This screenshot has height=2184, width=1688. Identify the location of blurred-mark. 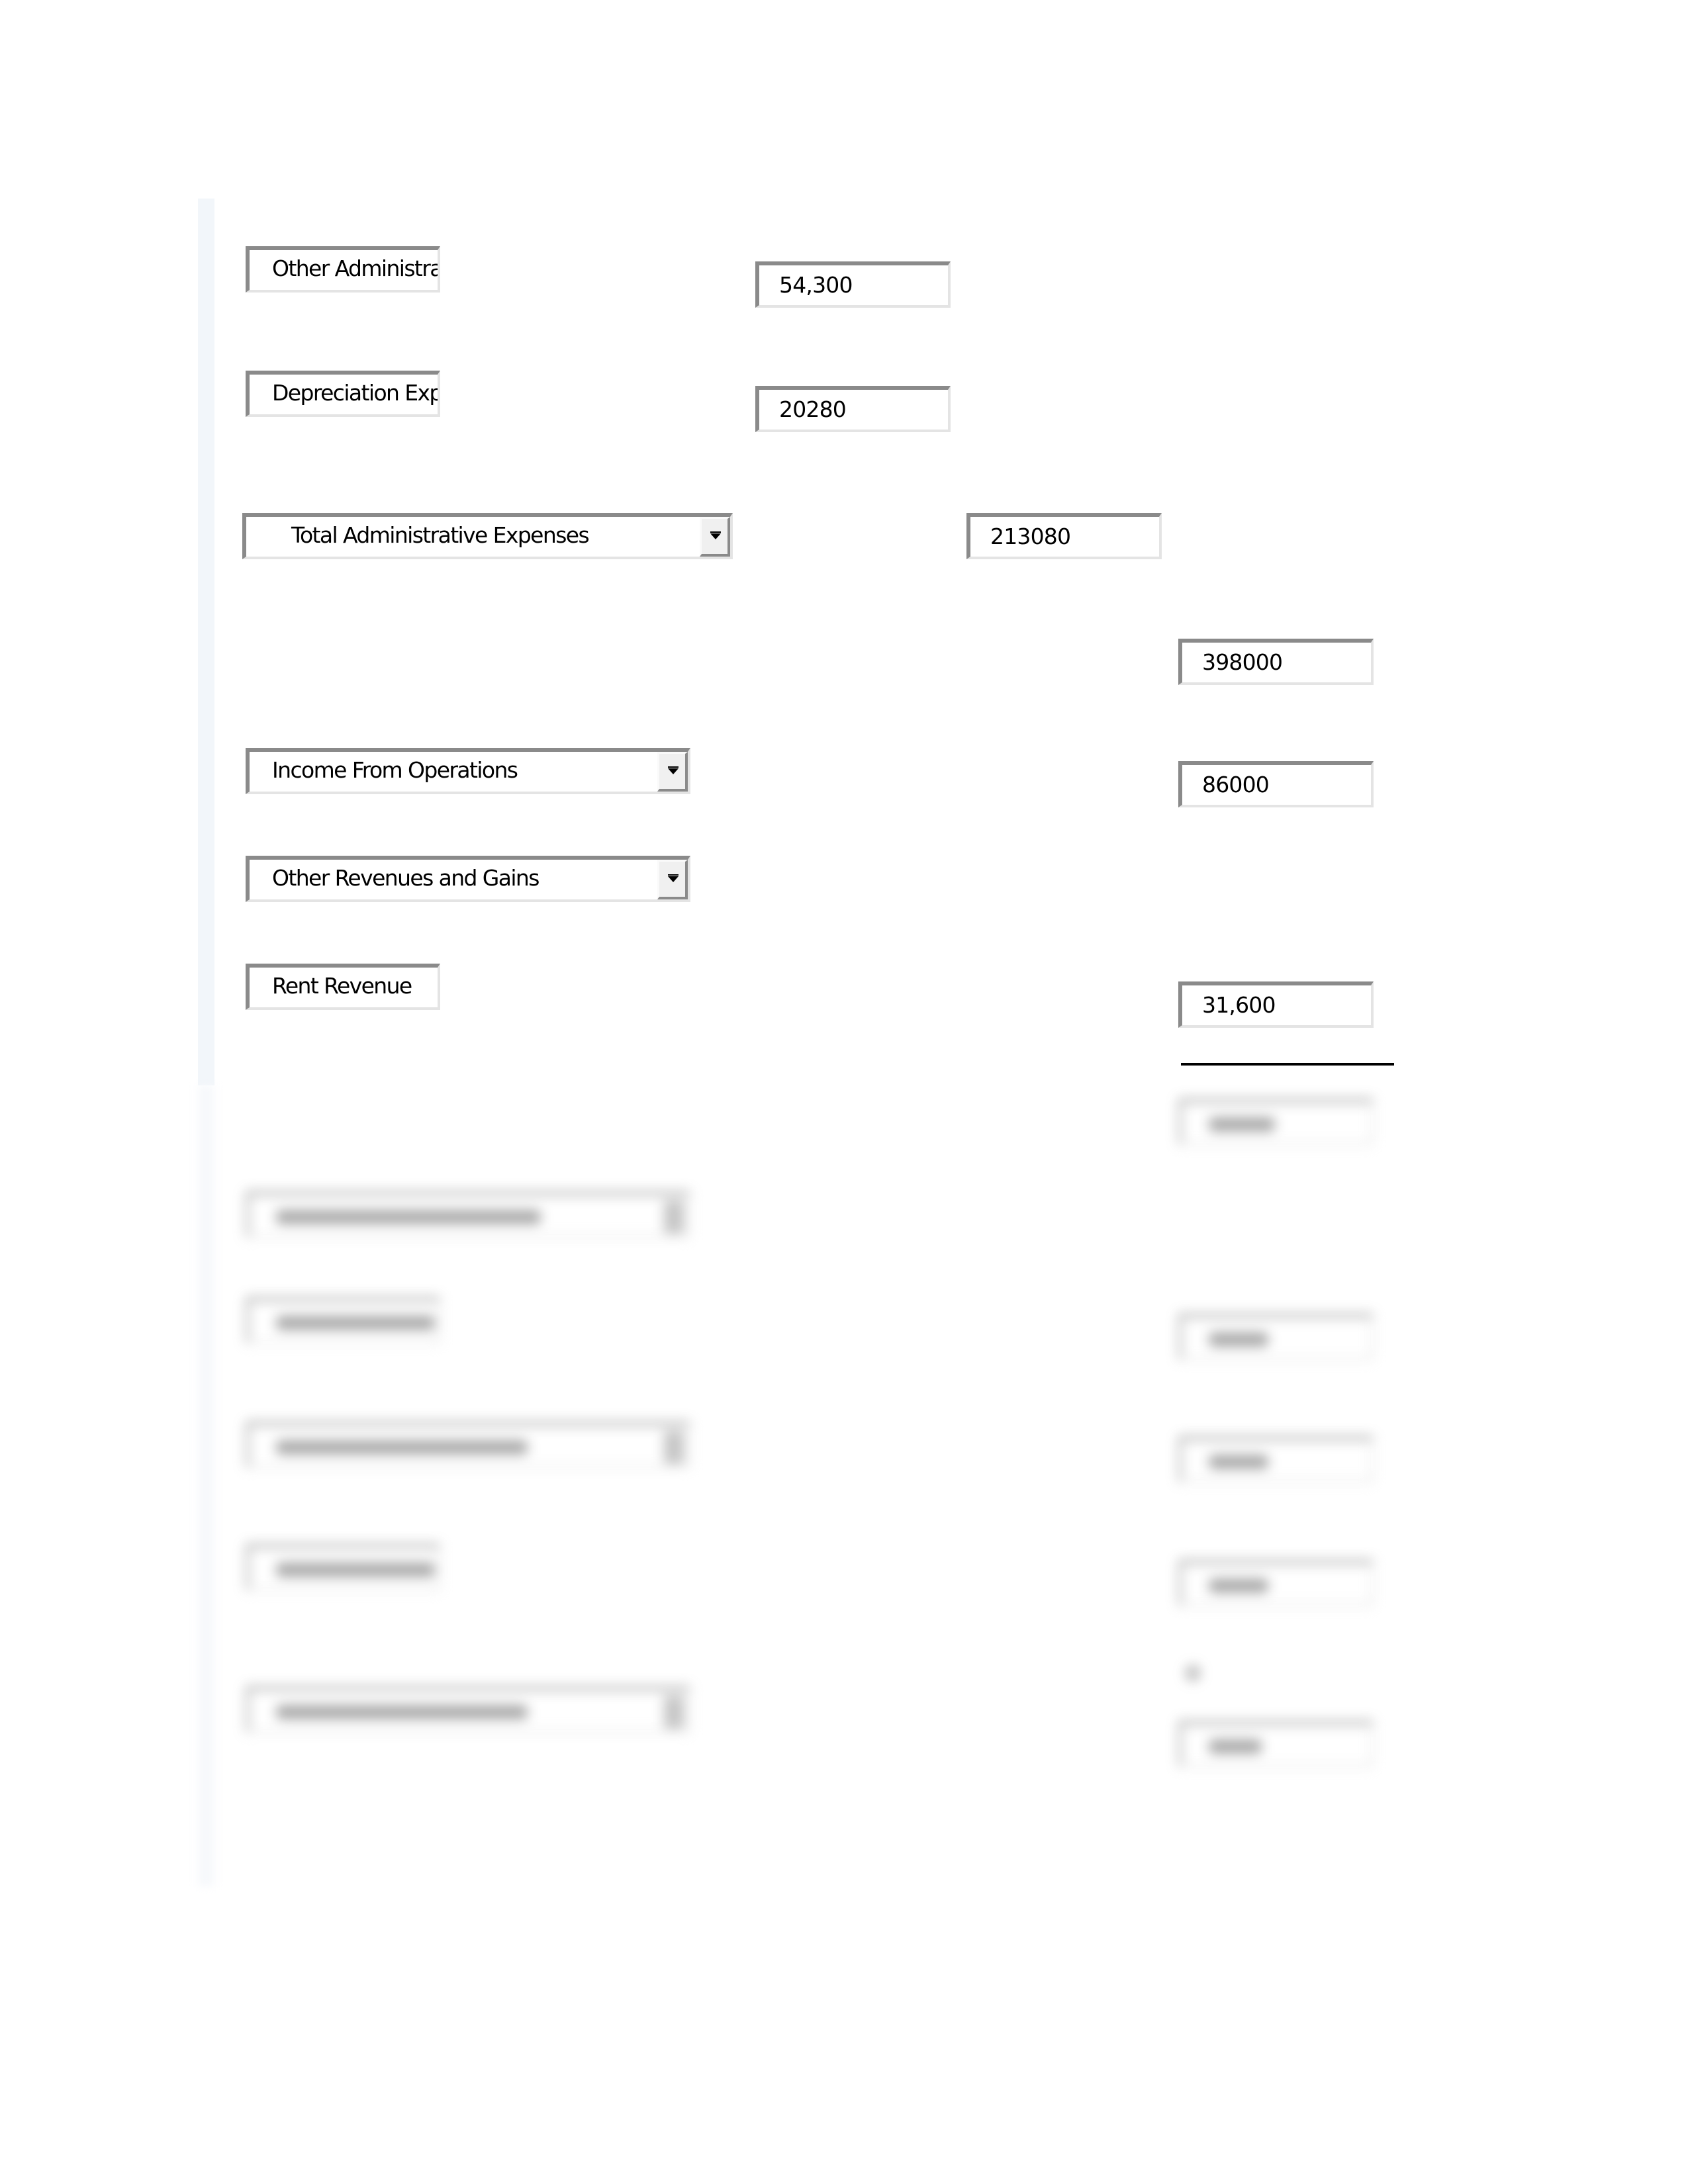
(1193, 1673).